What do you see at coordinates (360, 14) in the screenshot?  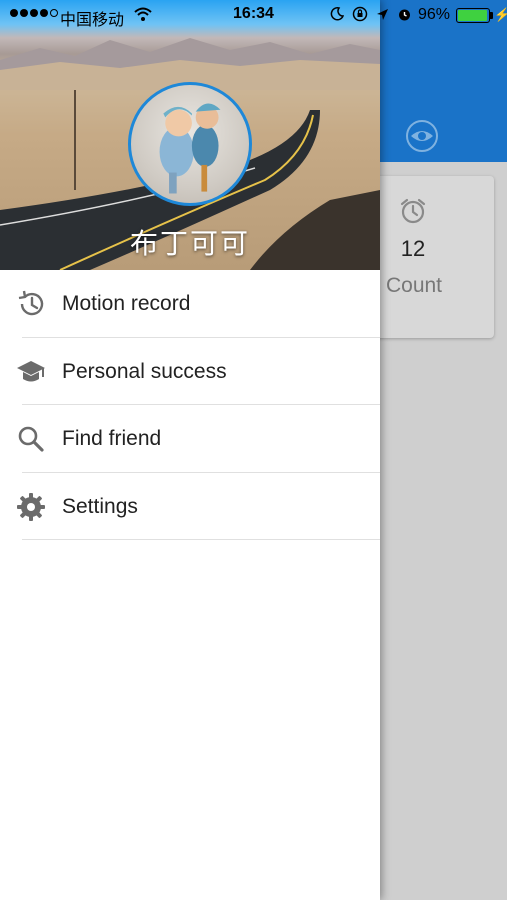 I see `rotation-lock-icon` at bounding box center [360, 14].